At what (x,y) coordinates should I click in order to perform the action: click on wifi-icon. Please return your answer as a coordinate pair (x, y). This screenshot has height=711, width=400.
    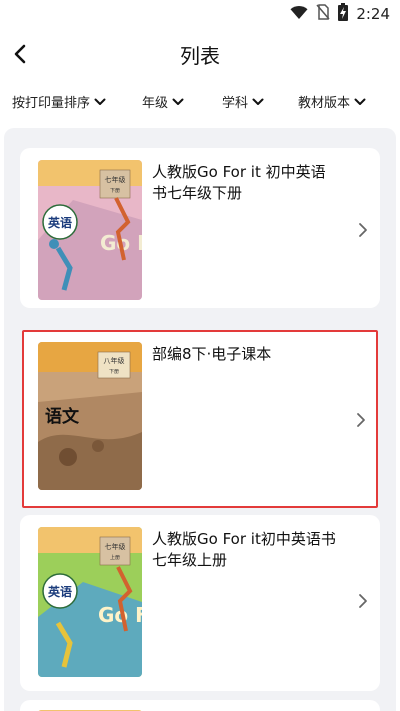
    Looking at the image, I should click on (299, 14).